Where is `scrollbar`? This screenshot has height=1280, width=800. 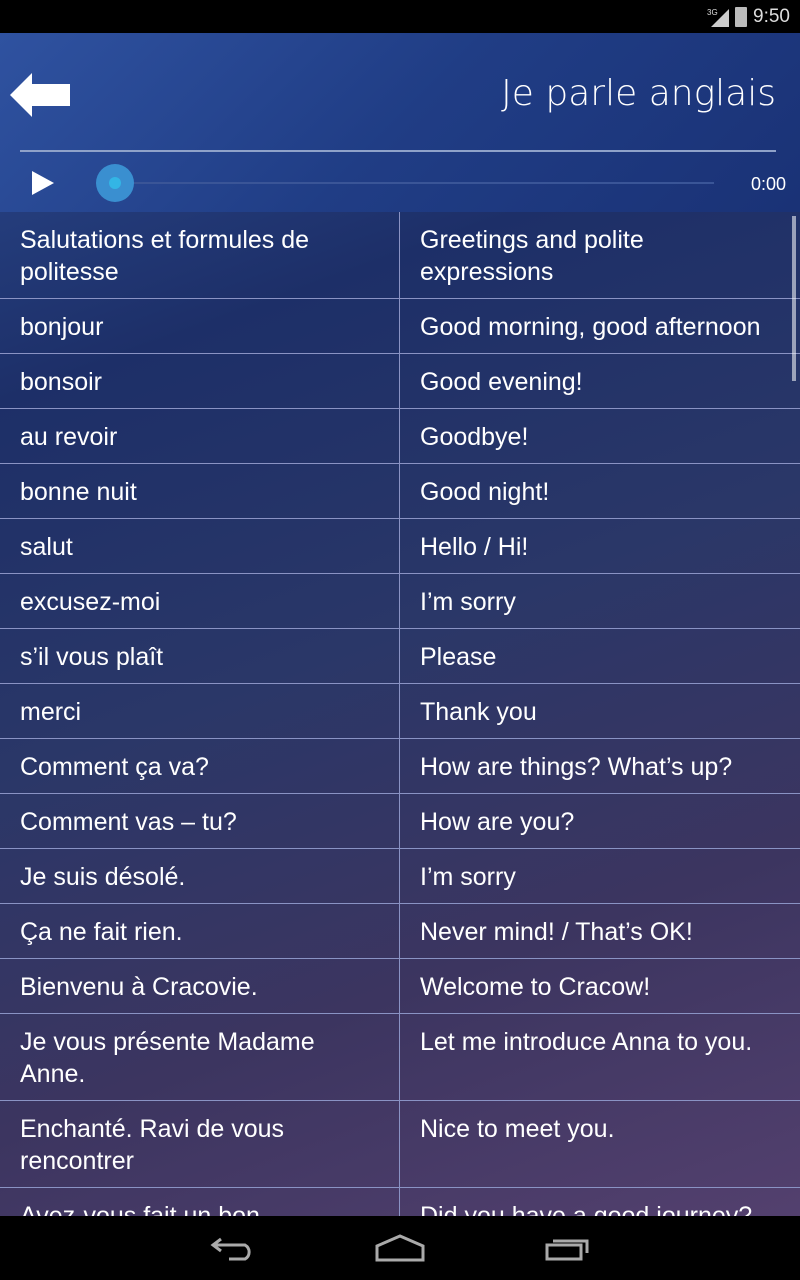 scrollbar is located at coordinates (794, 298).